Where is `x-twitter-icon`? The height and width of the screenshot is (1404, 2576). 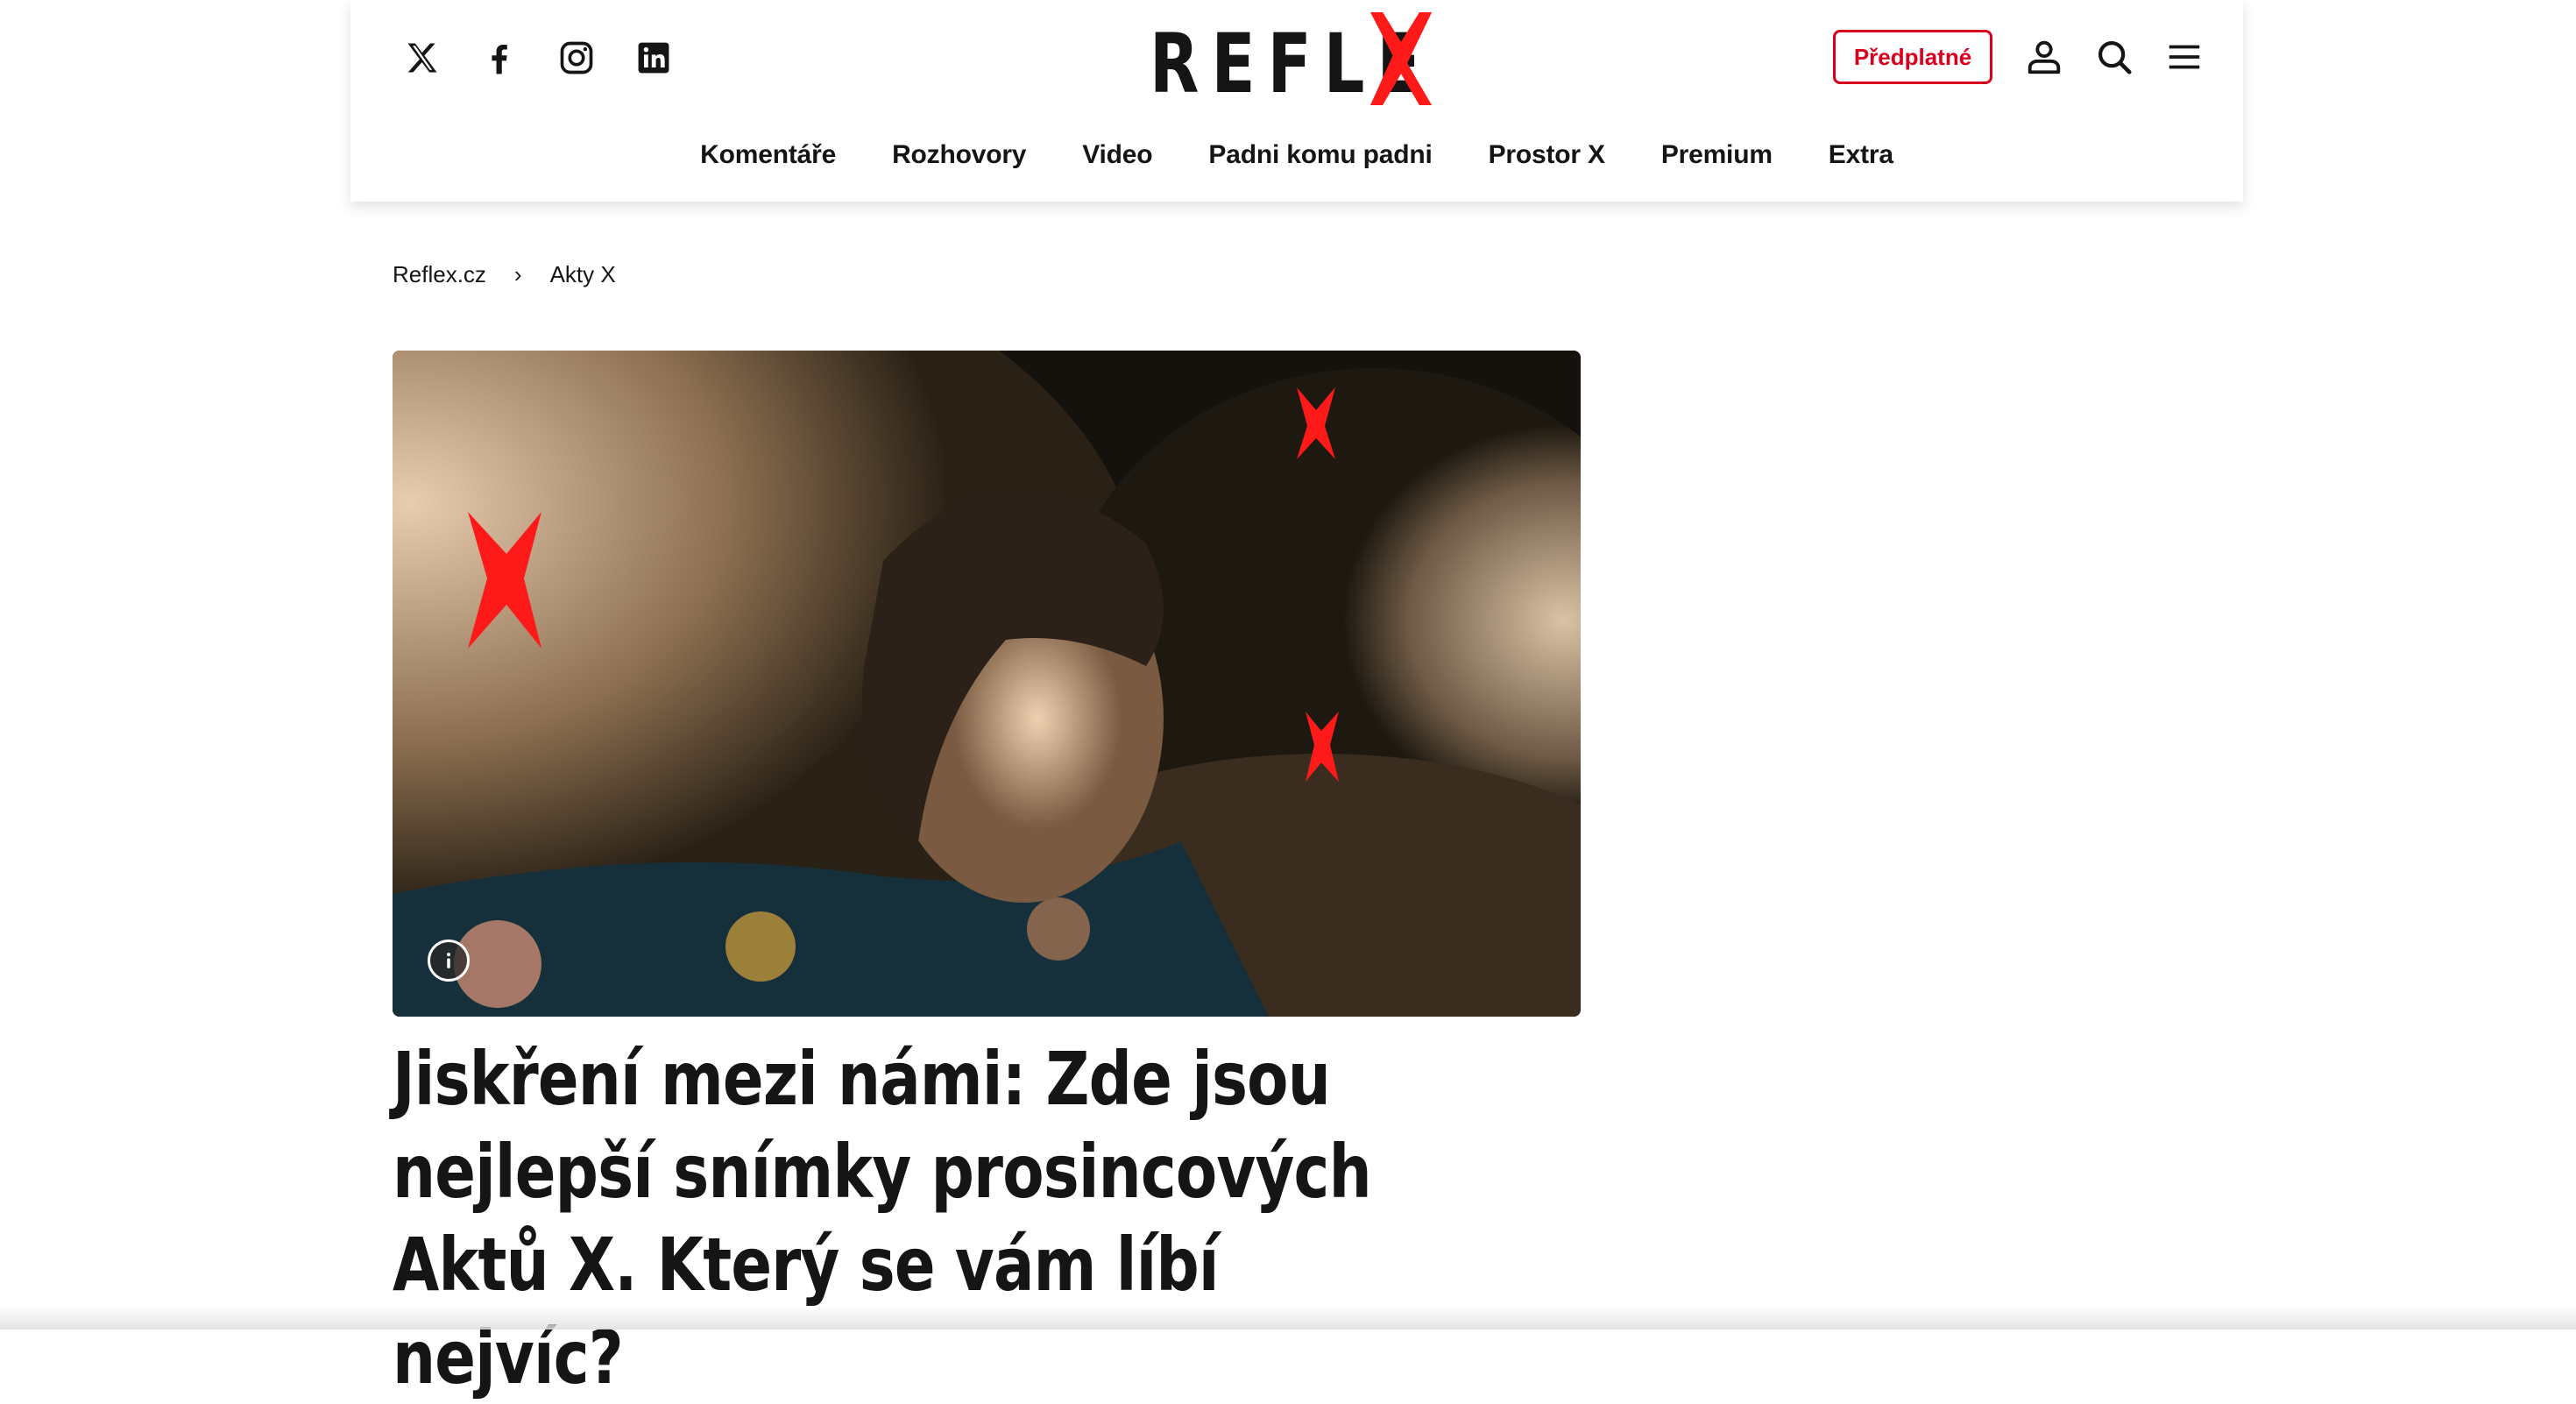 x-twitter-icon is located at coordinates (422, 58).